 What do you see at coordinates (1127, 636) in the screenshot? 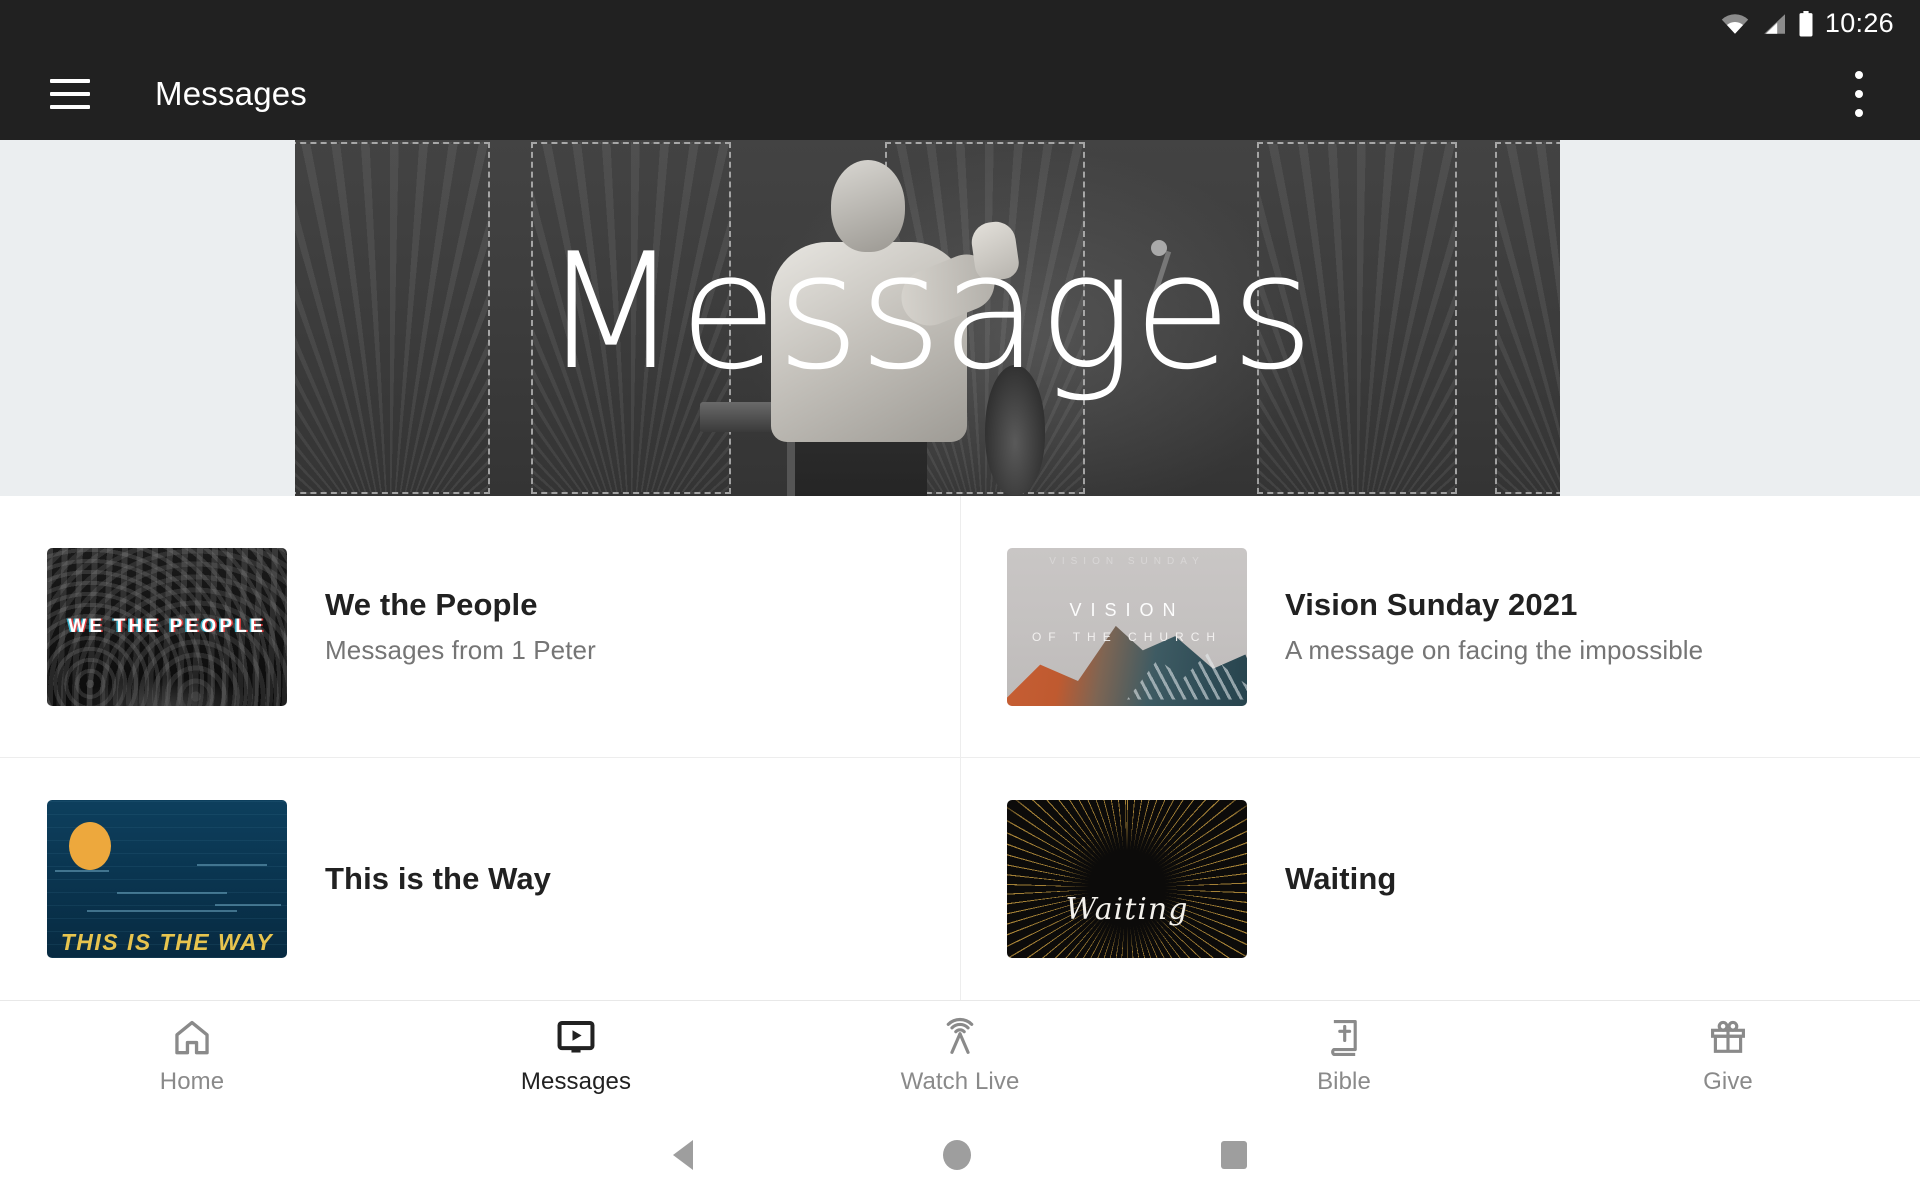
I see `thumbnail-label-bottom: OF THE CHURCH` at bounding box center [1127, 636].